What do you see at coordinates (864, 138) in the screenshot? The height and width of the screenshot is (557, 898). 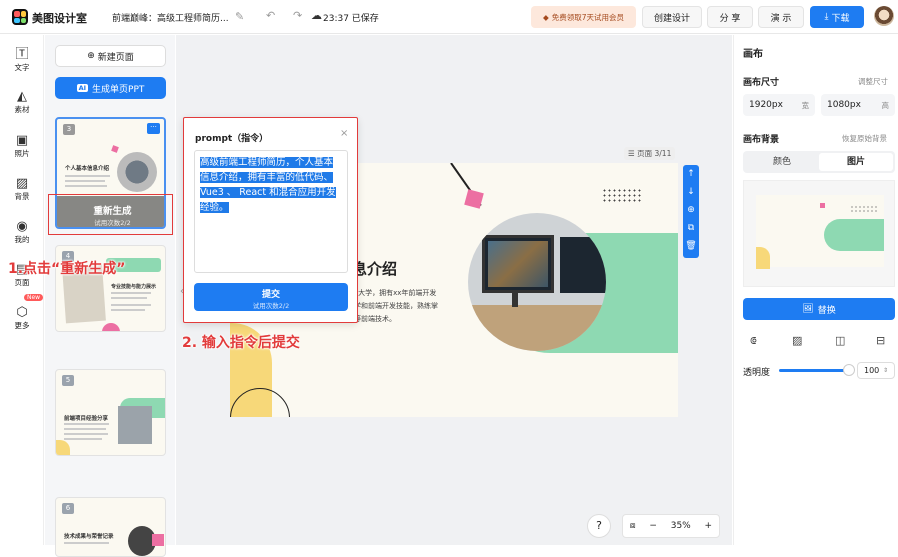 I see `restore-bg-link: 恢复原始背景` at bounding box center [864, 138].